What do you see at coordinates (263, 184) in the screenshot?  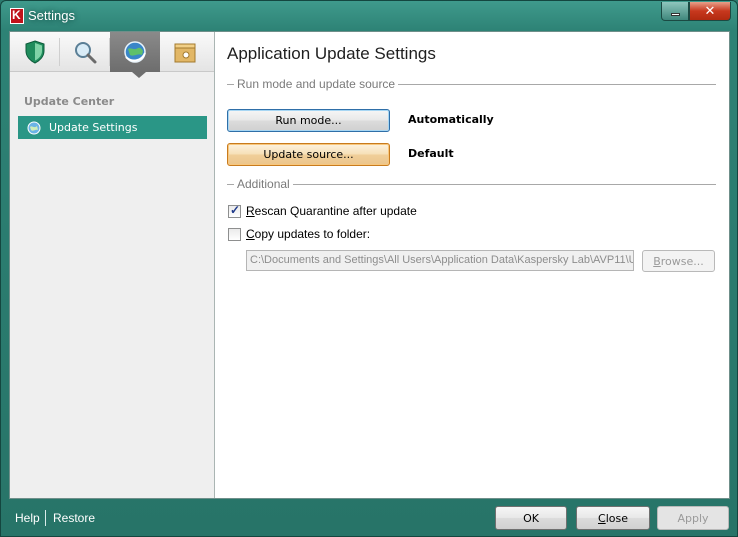 I see `group-additional-label: Additional` at bounding box center [263, 184].